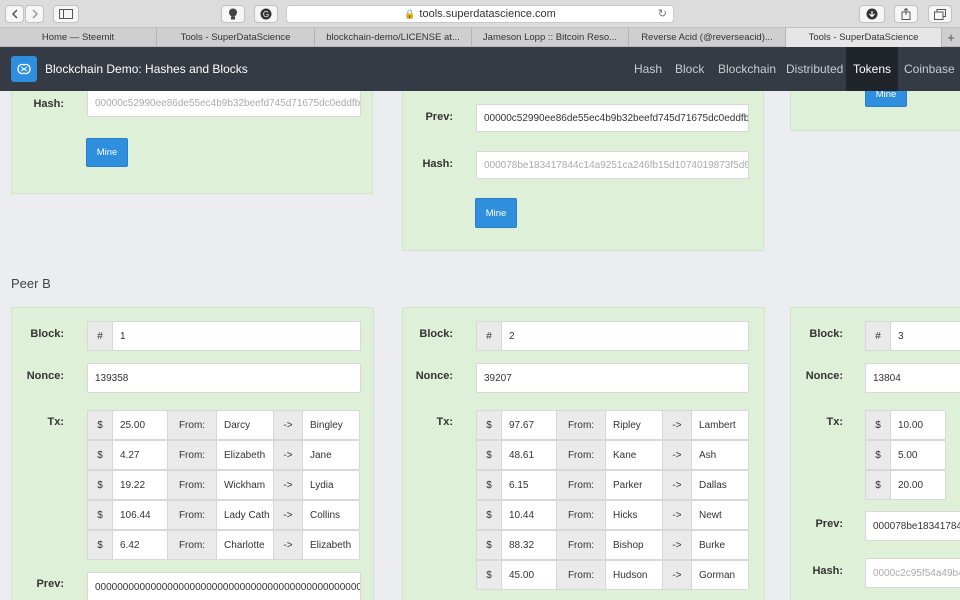 The height and width of the screenshot is (600, 960). What do you see at coordinates (720, 575) in the screenshot?
I see `tx-to-field: Gorman` at bounding box center [720, 575].